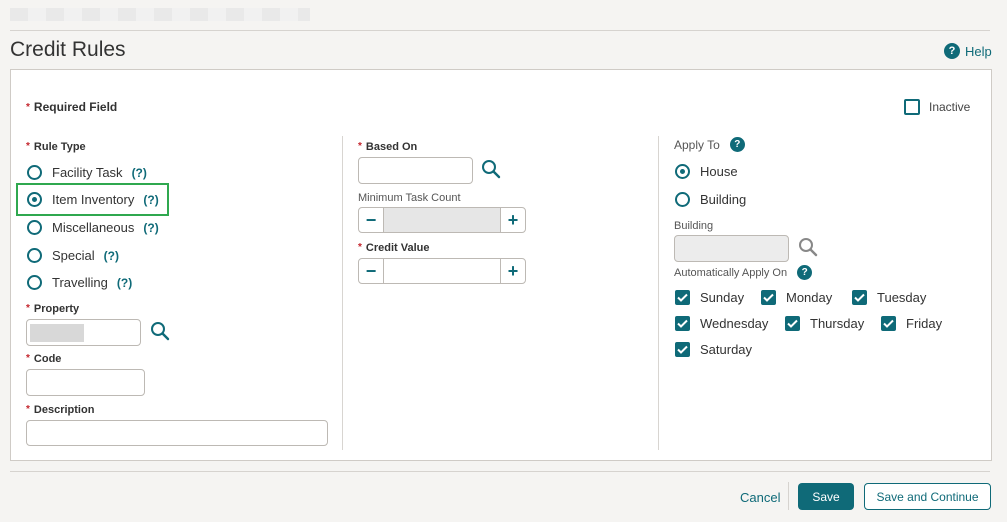 The height and width of the screenshot is (522, 1007). I want to click on minimum-task-count-input, so click(442, 220).